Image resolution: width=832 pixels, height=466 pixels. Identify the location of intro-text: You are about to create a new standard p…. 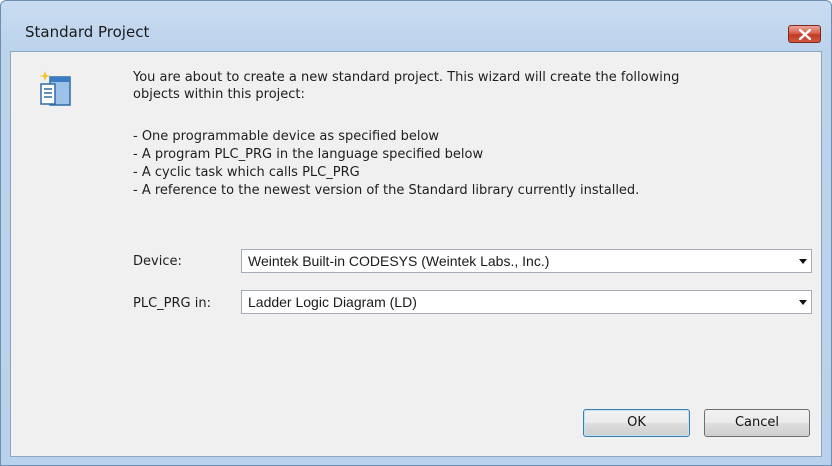
(468, 86).